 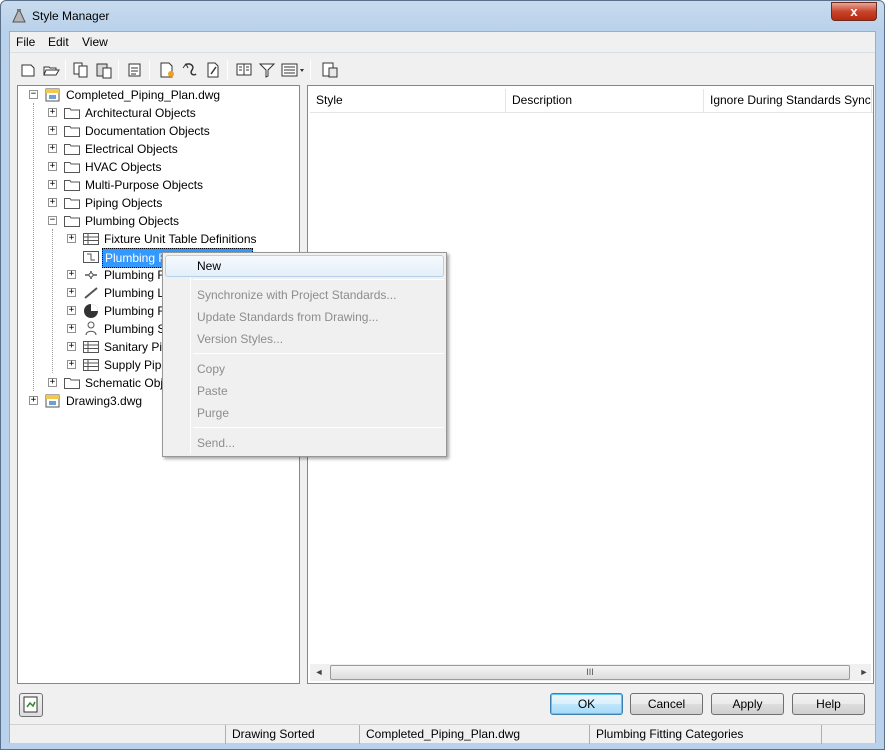 I want to click on line-style-icon, so click(x=91, y=293).